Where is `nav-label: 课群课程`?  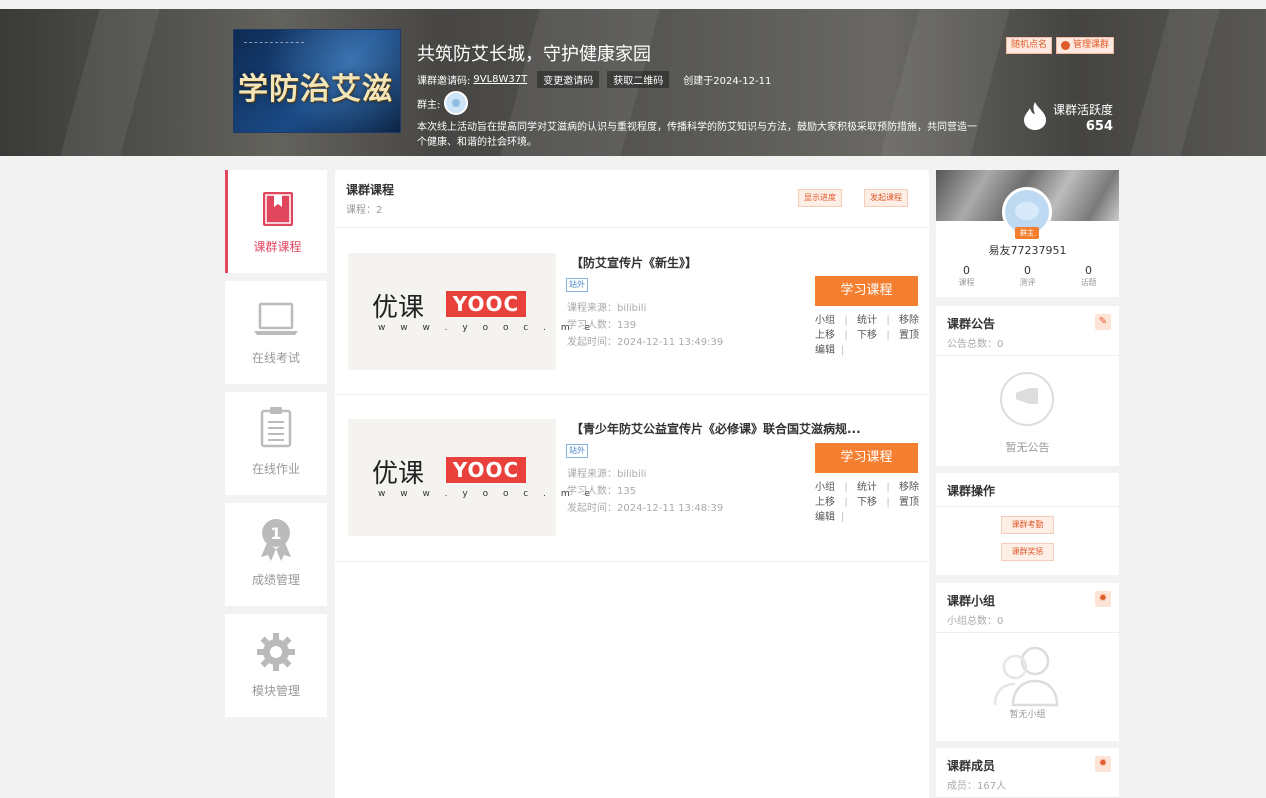 nav-label: 课群课程 is located at coordinates (277, 247).